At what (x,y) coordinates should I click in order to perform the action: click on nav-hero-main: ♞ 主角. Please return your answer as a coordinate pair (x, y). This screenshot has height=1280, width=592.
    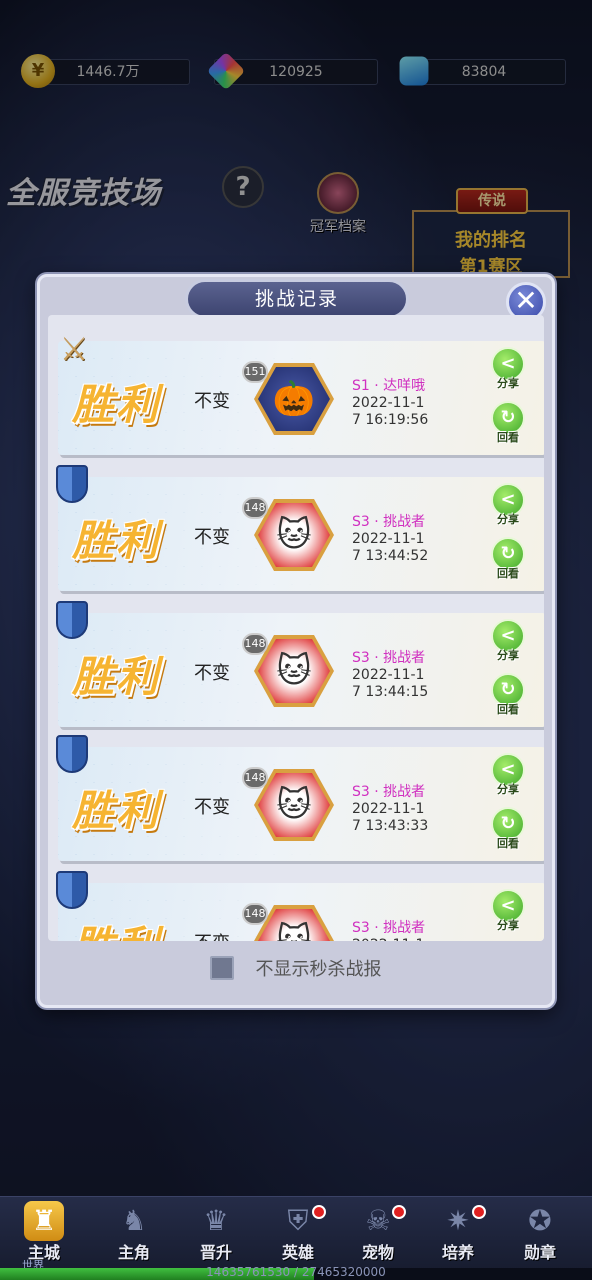
    Looking at the image, I should click on (134, 1232).